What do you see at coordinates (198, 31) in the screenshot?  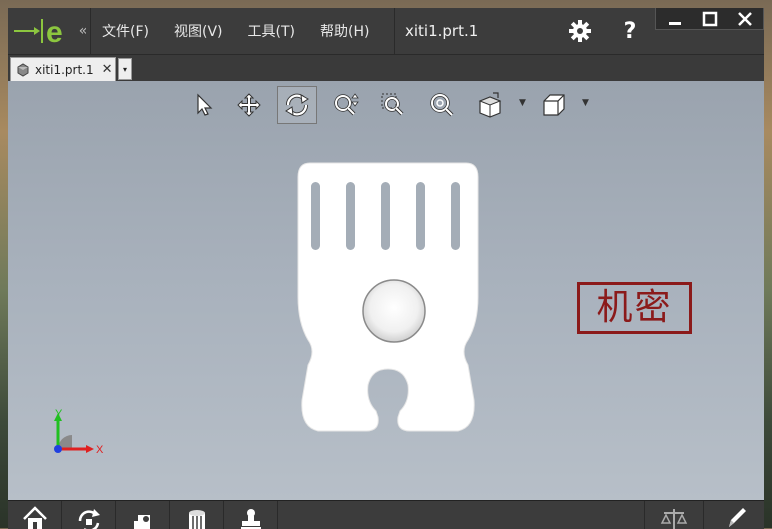 I see `menu-view: 视图(V)` at bounding box center [198, 31].